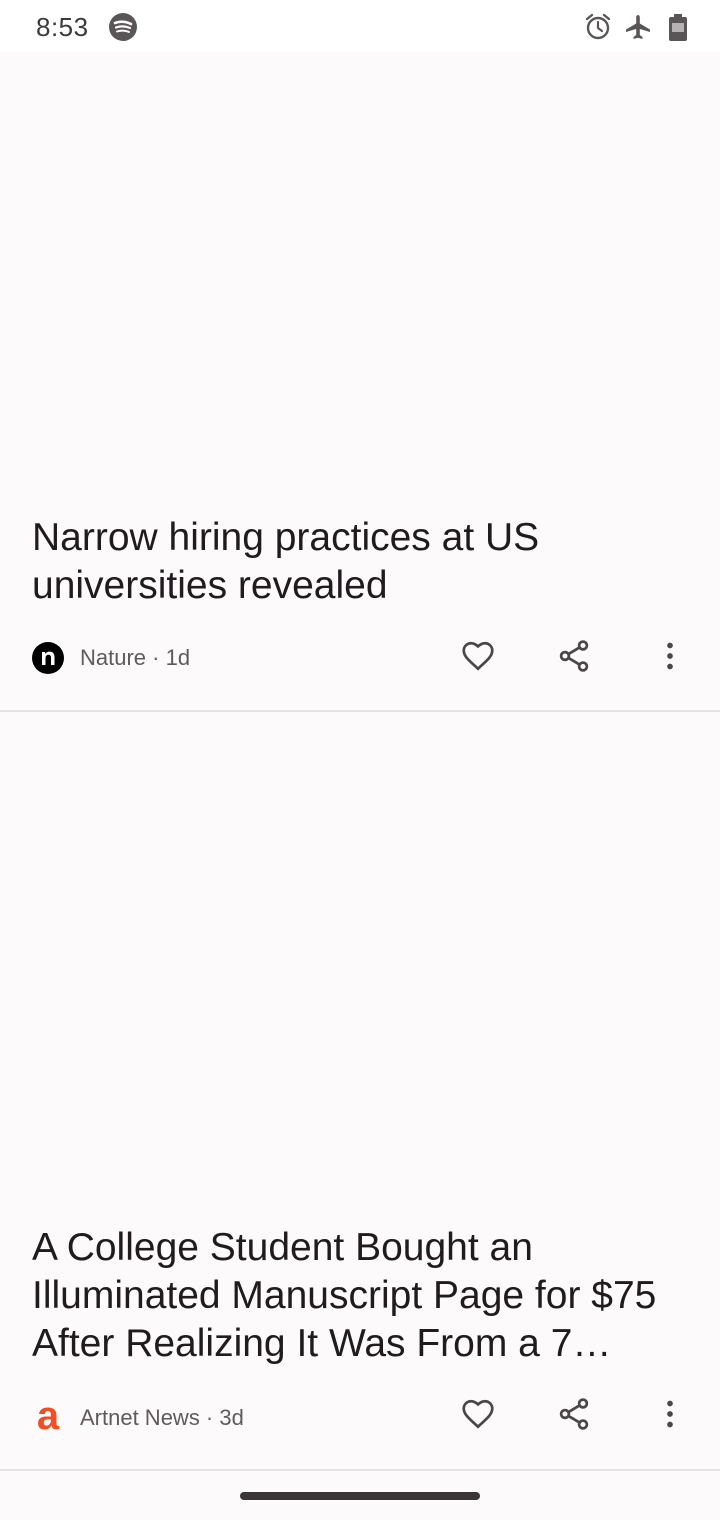 This screenshot has width=720, height=1520. What do you see at coordinates (678, 27) in the screenshot?
I see `battery-icon` at bounding box center [678, 27].